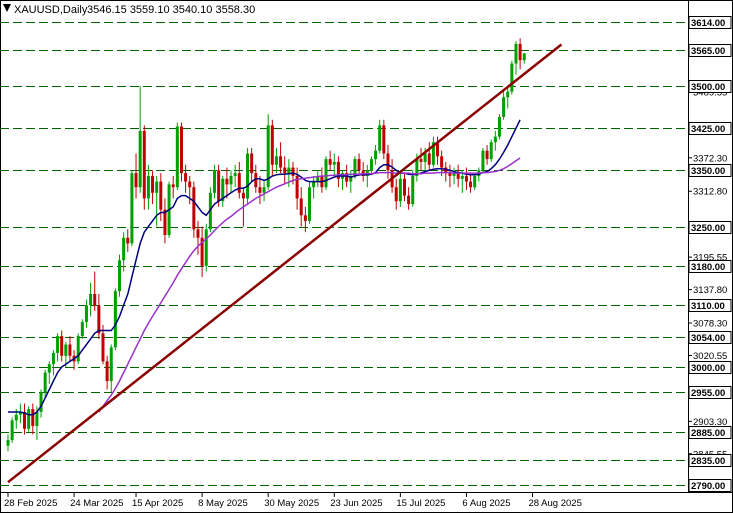  What do you see at coordinates (223, 503) in the screenshot?
I see `x-axis-label: 8 May 2025` at bounding box center [223, 503].